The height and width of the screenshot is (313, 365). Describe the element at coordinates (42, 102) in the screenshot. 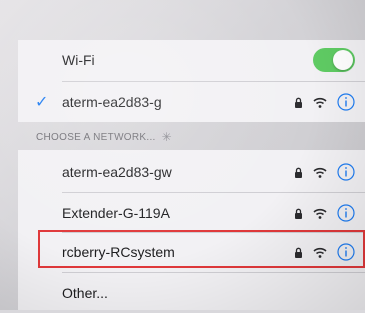

I see `checkmark-icon: ✓` at that location.